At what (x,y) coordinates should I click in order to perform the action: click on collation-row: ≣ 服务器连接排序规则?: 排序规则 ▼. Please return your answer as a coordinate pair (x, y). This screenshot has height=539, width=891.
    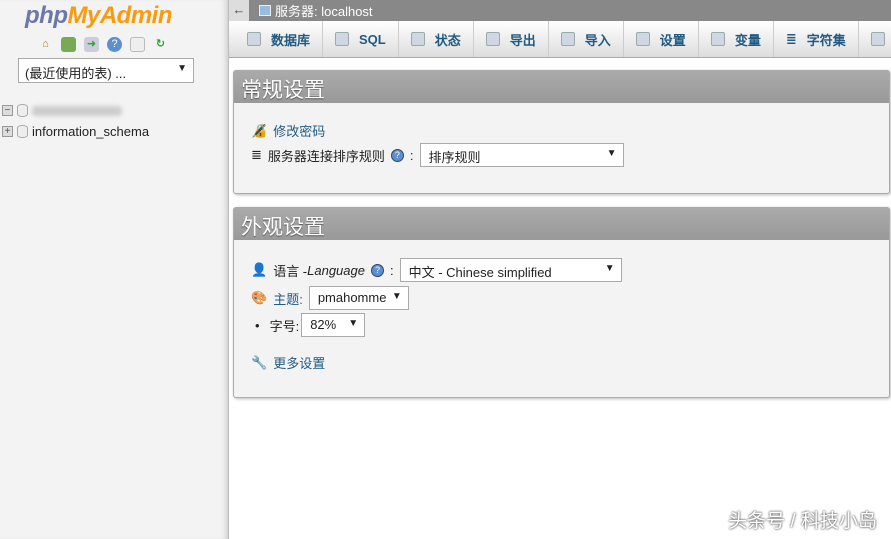
    Looking at the image, I should click on (437, 155).